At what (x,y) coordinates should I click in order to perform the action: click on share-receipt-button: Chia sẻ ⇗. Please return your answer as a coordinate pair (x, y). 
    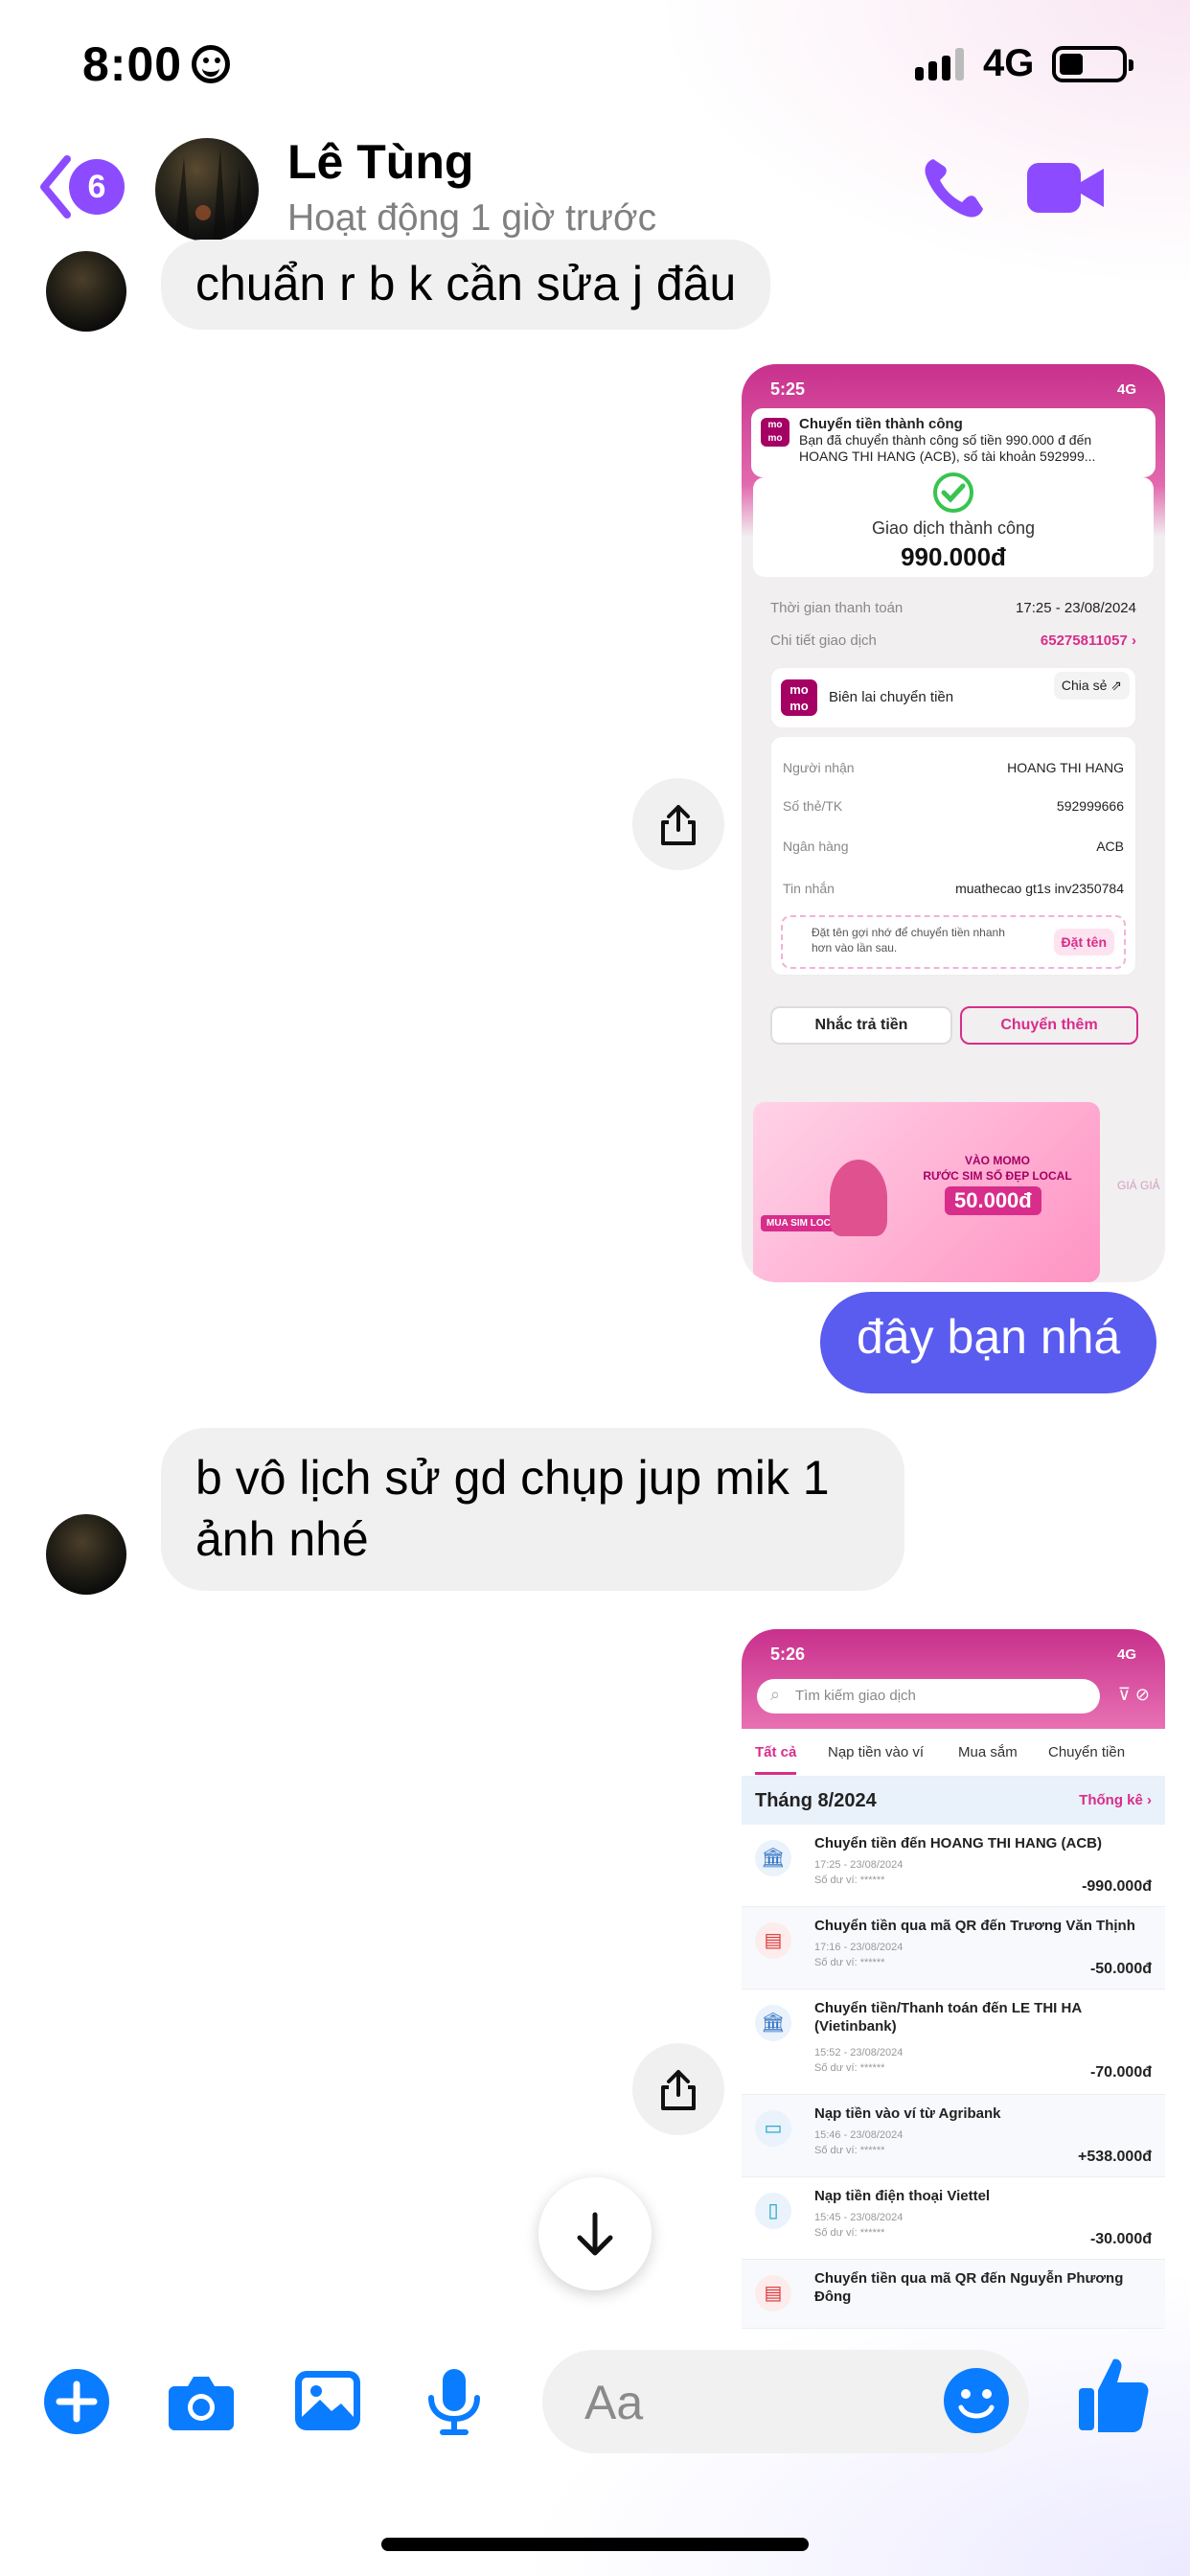
    Looking at the image, I should click on (1092, 686).